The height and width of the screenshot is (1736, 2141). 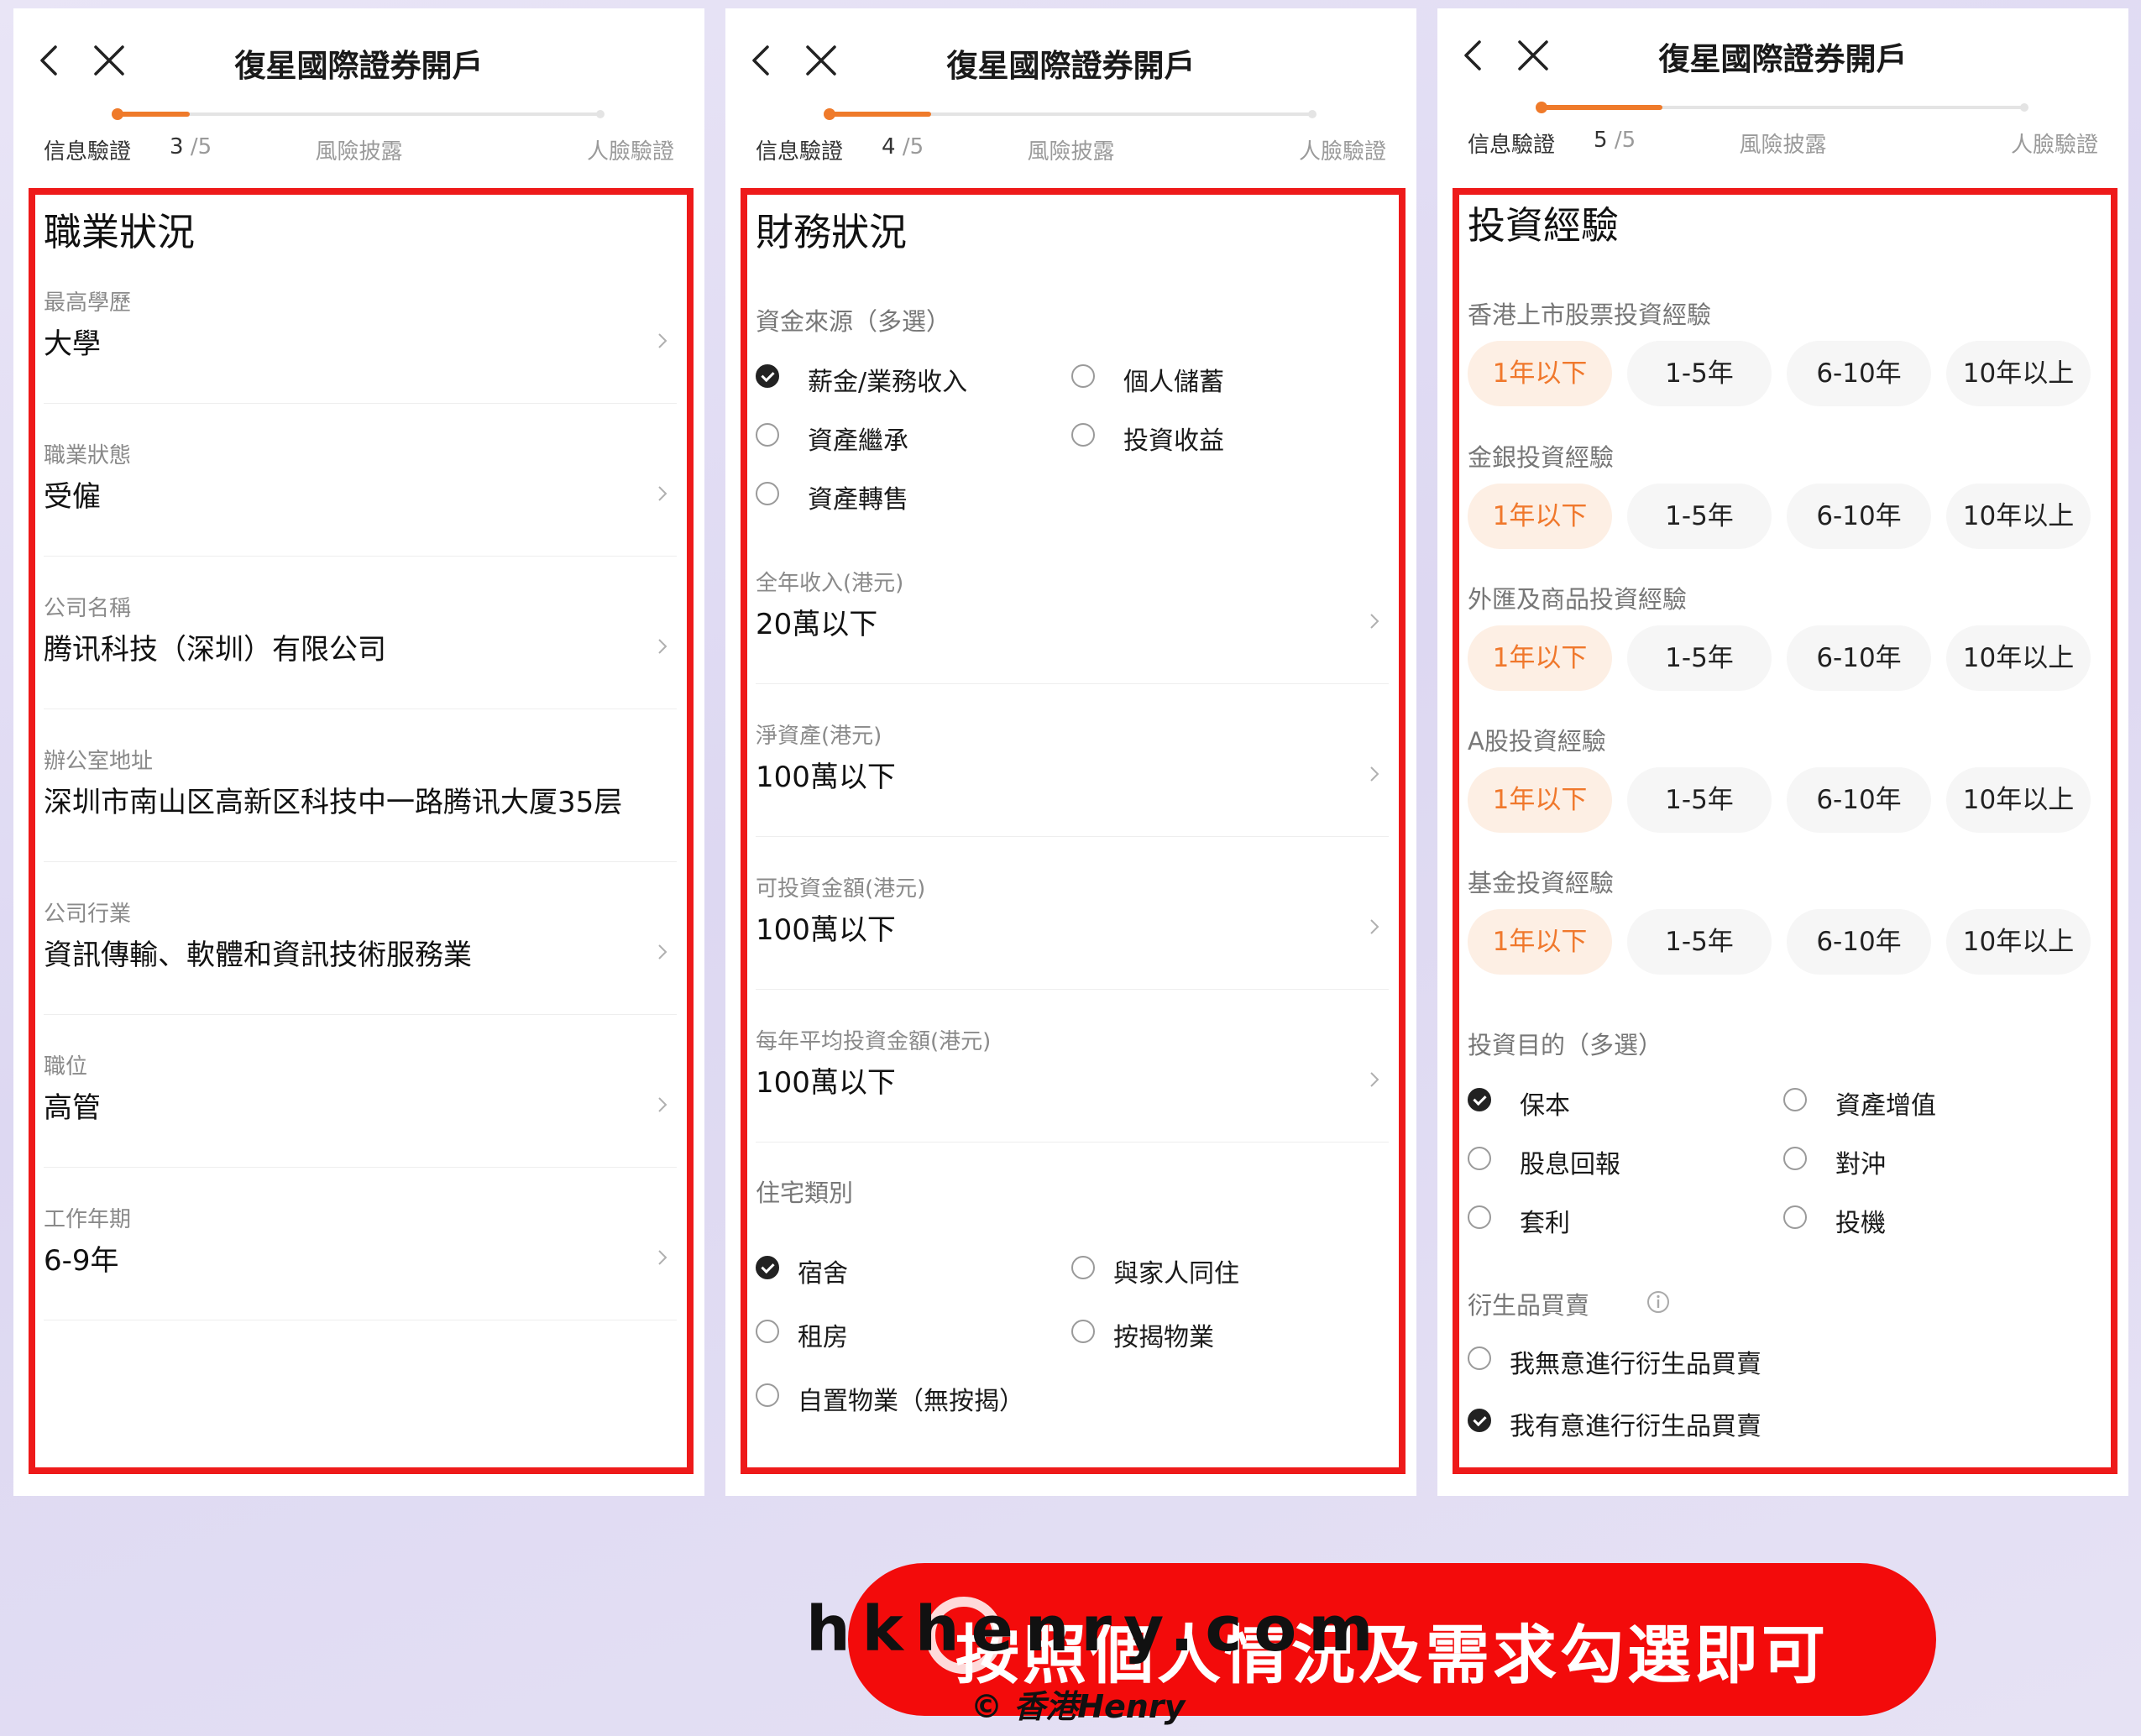 I want to click on field-office-address: 辦公室地址 深圳市南山区高新区科技中一路腾讯大厦35层, so click(x=360, y=803).